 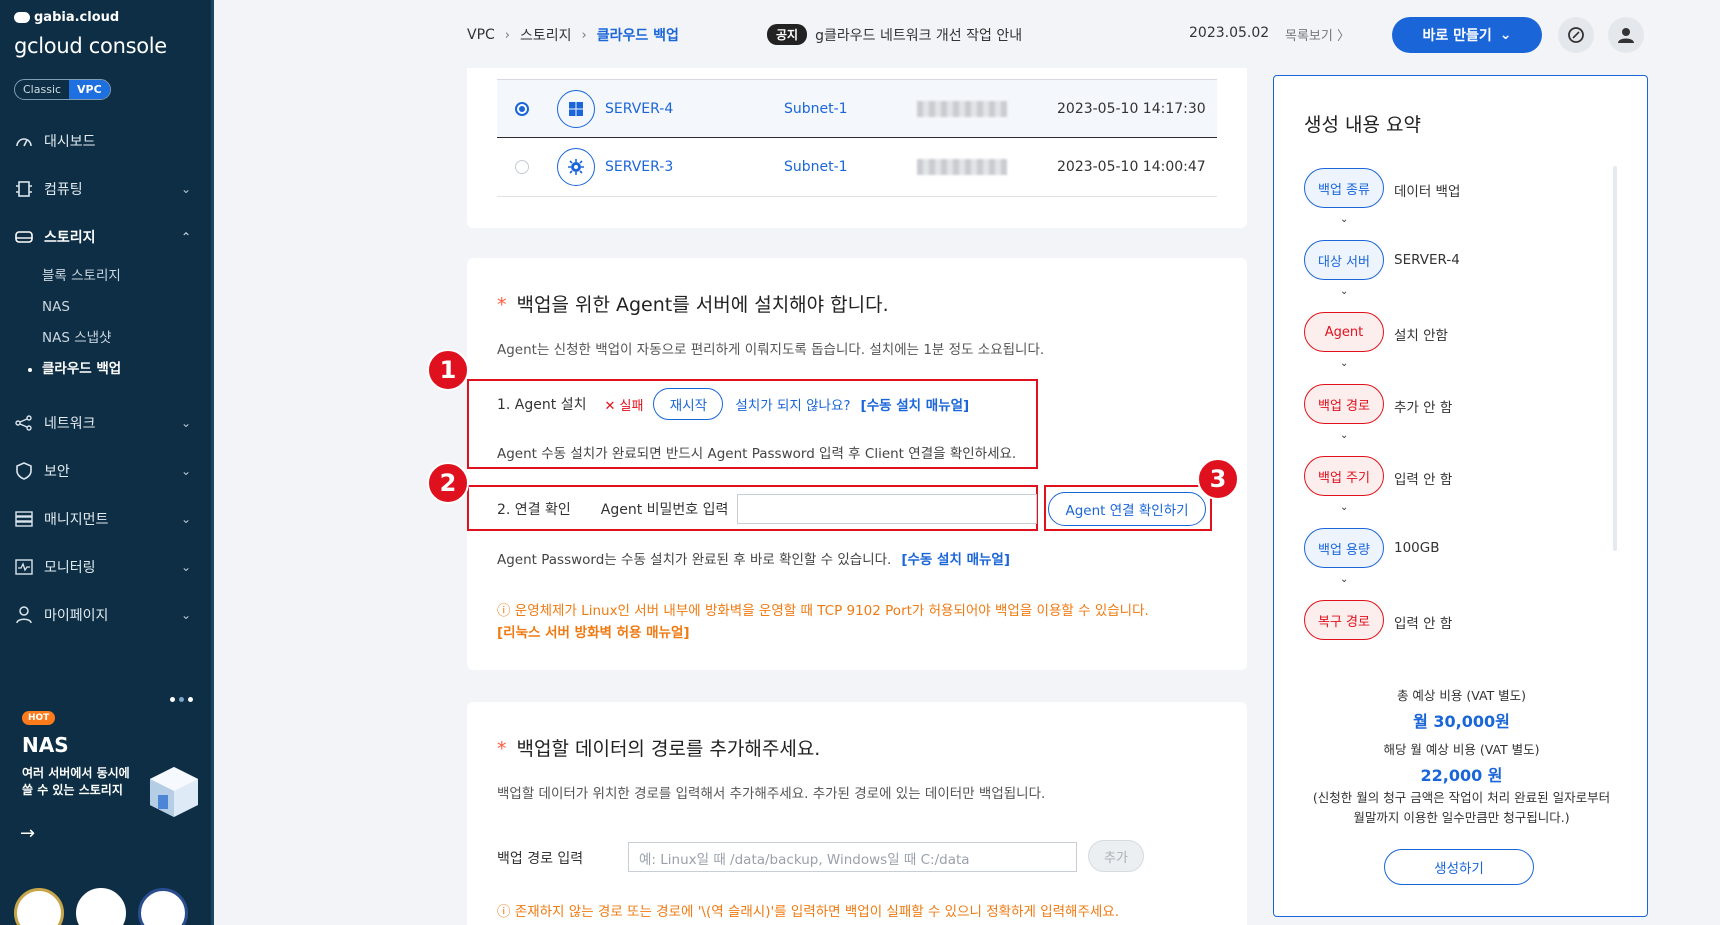 What do you see at coordinates (105, 567) in the screenshot?
I see `sidebar-item-monitoring: 모니터링 ⌄` at bounding box center [105, 567].